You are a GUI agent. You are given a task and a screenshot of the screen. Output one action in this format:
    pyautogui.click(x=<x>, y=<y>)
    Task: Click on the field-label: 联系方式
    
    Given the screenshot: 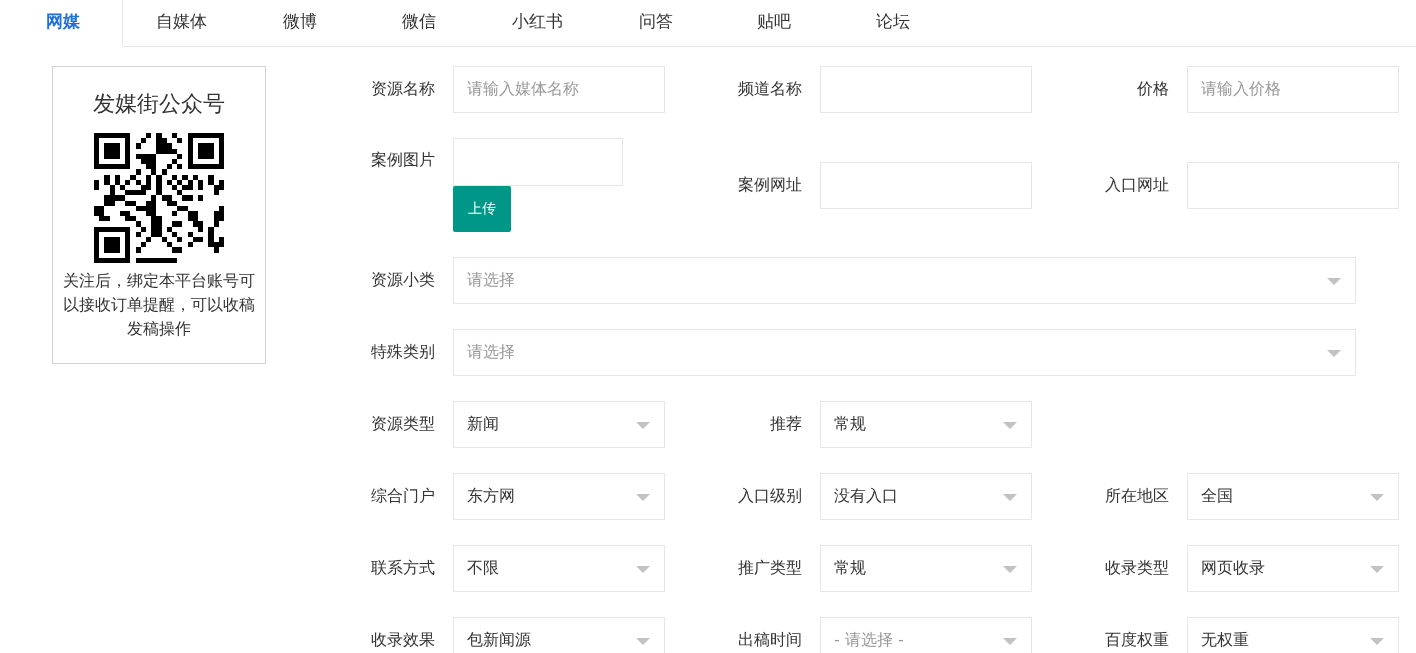 What is the action you would take?
    pyautogui.click(x=402, y=568)
    